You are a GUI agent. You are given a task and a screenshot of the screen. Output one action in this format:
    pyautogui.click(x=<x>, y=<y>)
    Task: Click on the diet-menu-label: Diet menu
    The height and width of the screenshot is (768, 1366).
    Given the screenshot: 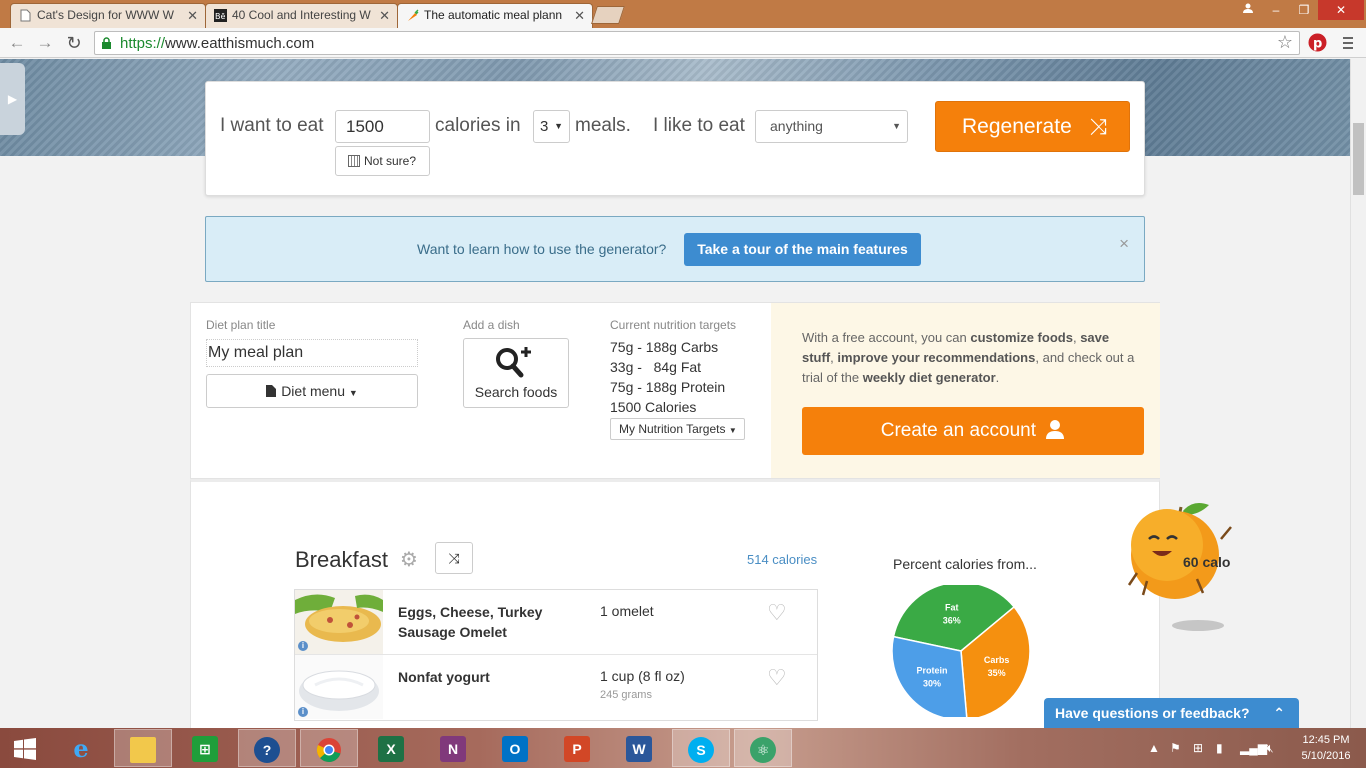 What is the action you would take?
    pyautogui.click(x=313, y=391)
    